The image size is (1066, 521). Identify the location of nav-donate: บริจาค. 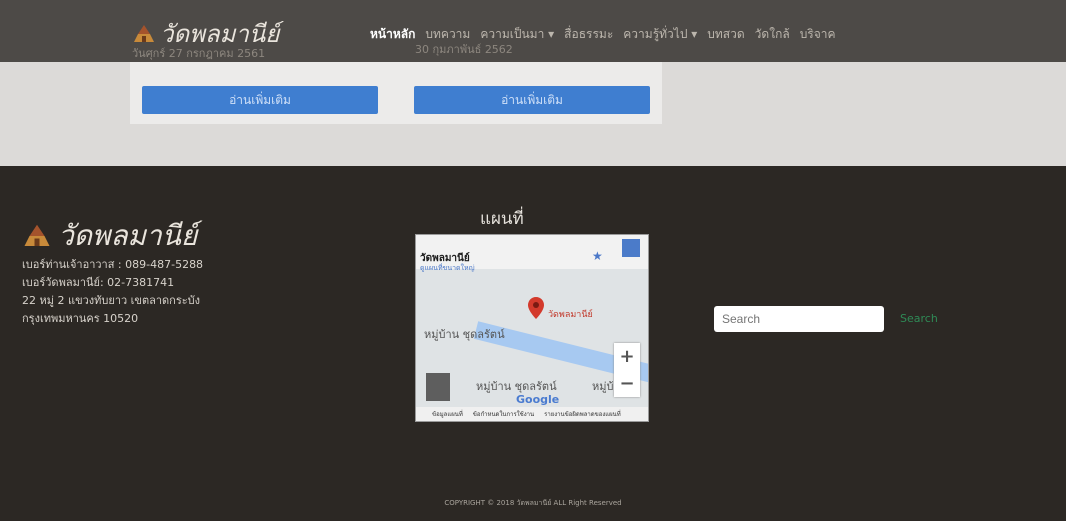
(818, 34).